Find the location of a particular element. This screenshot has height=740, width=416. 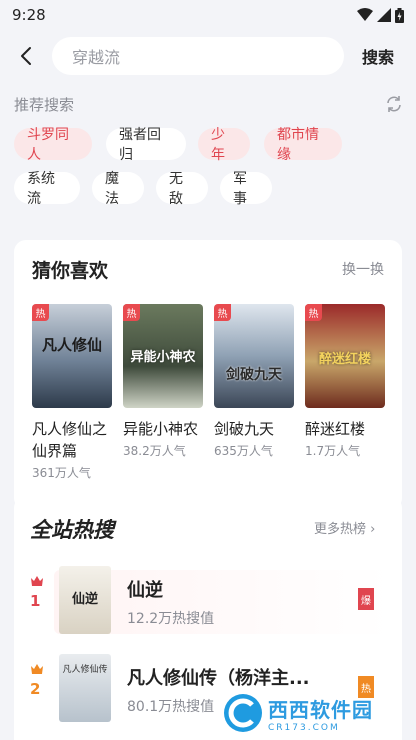

battery-icon is located at coordinates (399, 15).